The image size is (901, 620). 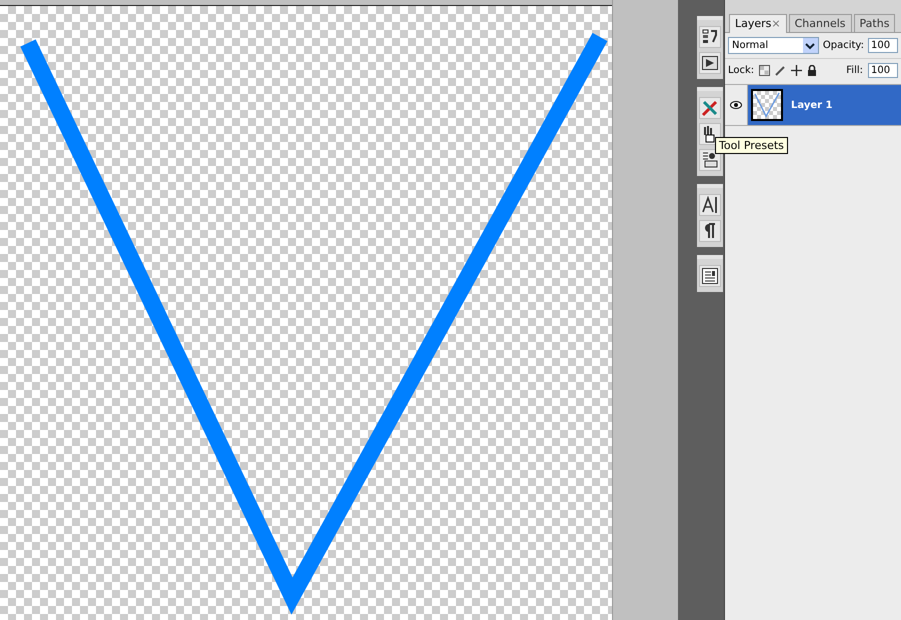 I want to click on lock-icon, so click(x=812, y=70).